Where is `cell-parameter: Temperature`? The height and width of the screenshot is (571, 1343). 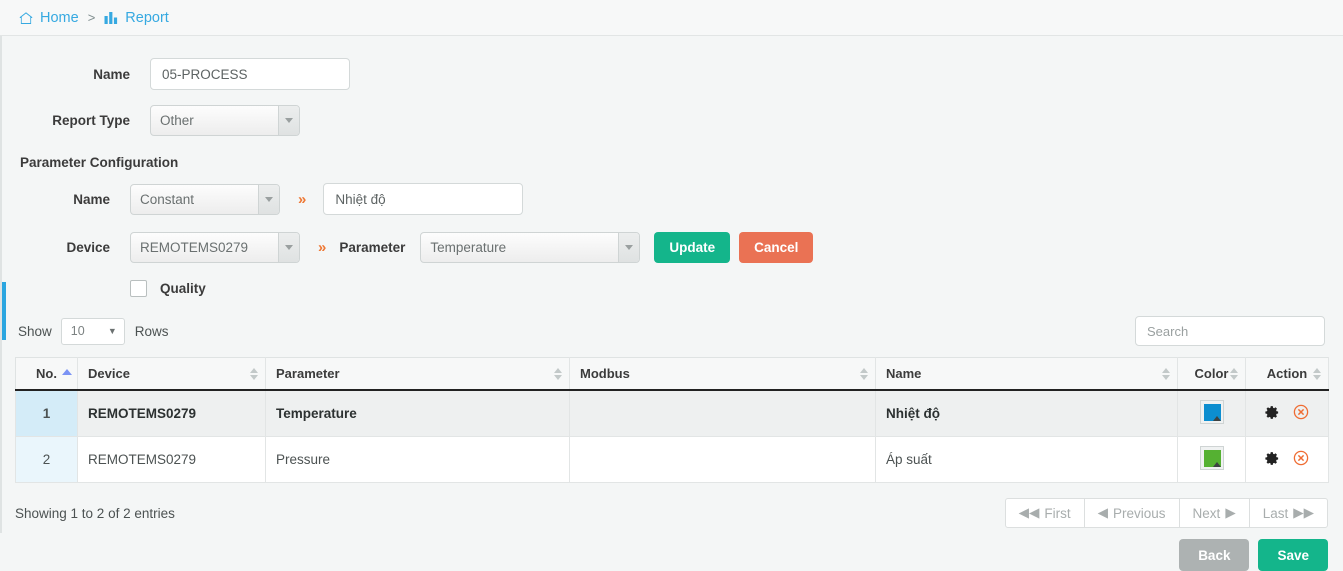 cell-parameter: Temperature is located at coordinates (417, 413).